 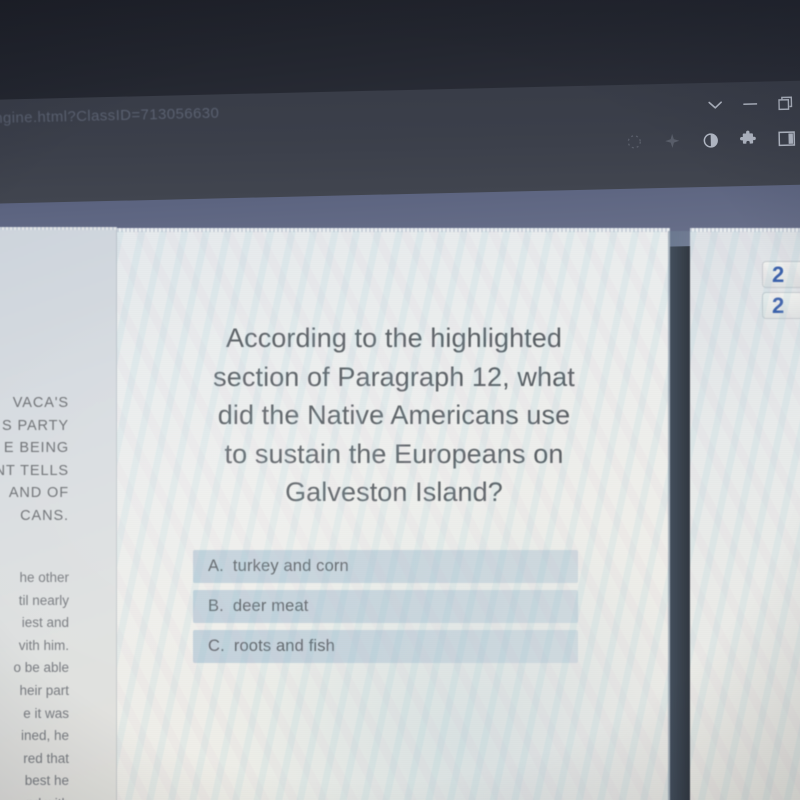 I want to click on question-line: did the Native Americans use, so click(x=394, y=415).